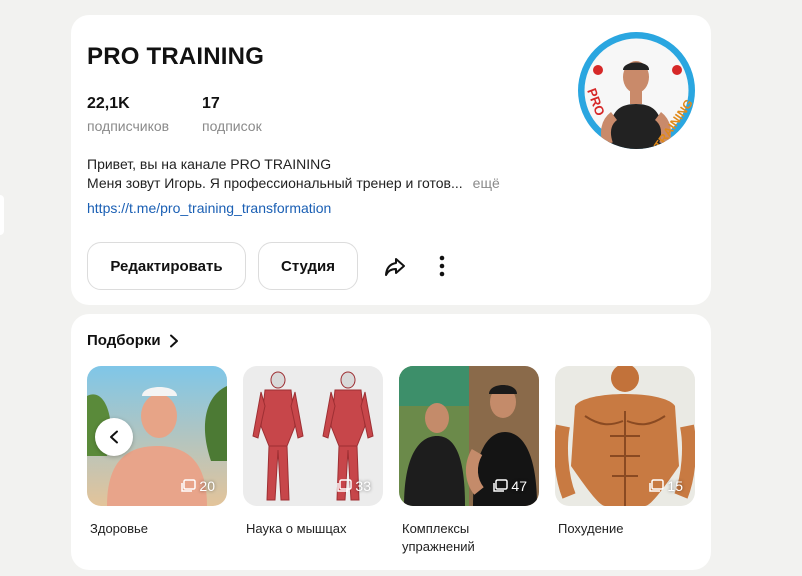 The width and height of the screenshot is (802, 576). I want to click on collection-item: 33 Наука о мышцах, so click(313, 452).